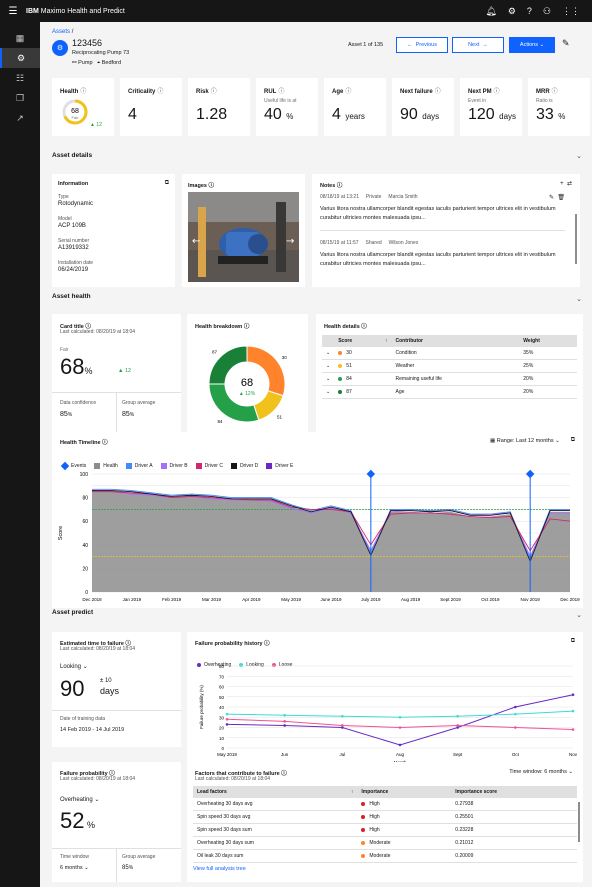 The image size is (592, 887). I want to click on images-title: Images ⓘ, so click(201, 186).